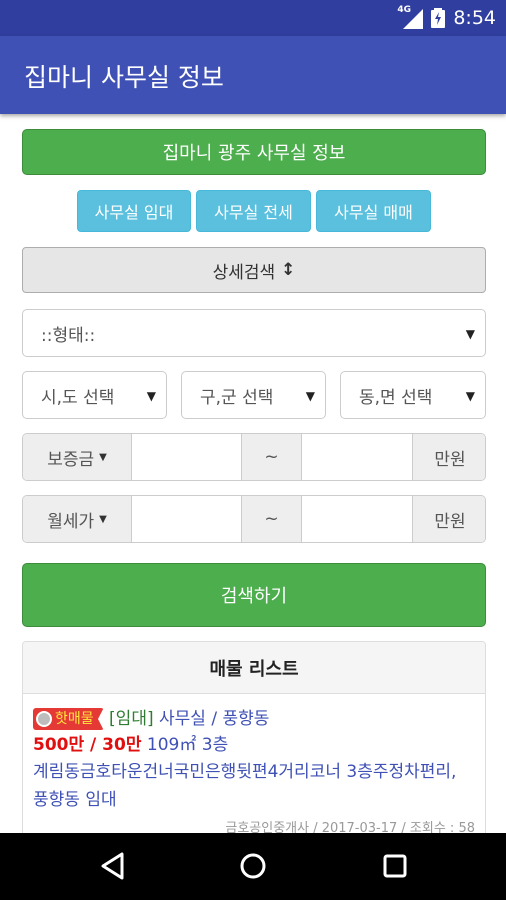  I want to click on monthly-max-input, so click(356, 519).